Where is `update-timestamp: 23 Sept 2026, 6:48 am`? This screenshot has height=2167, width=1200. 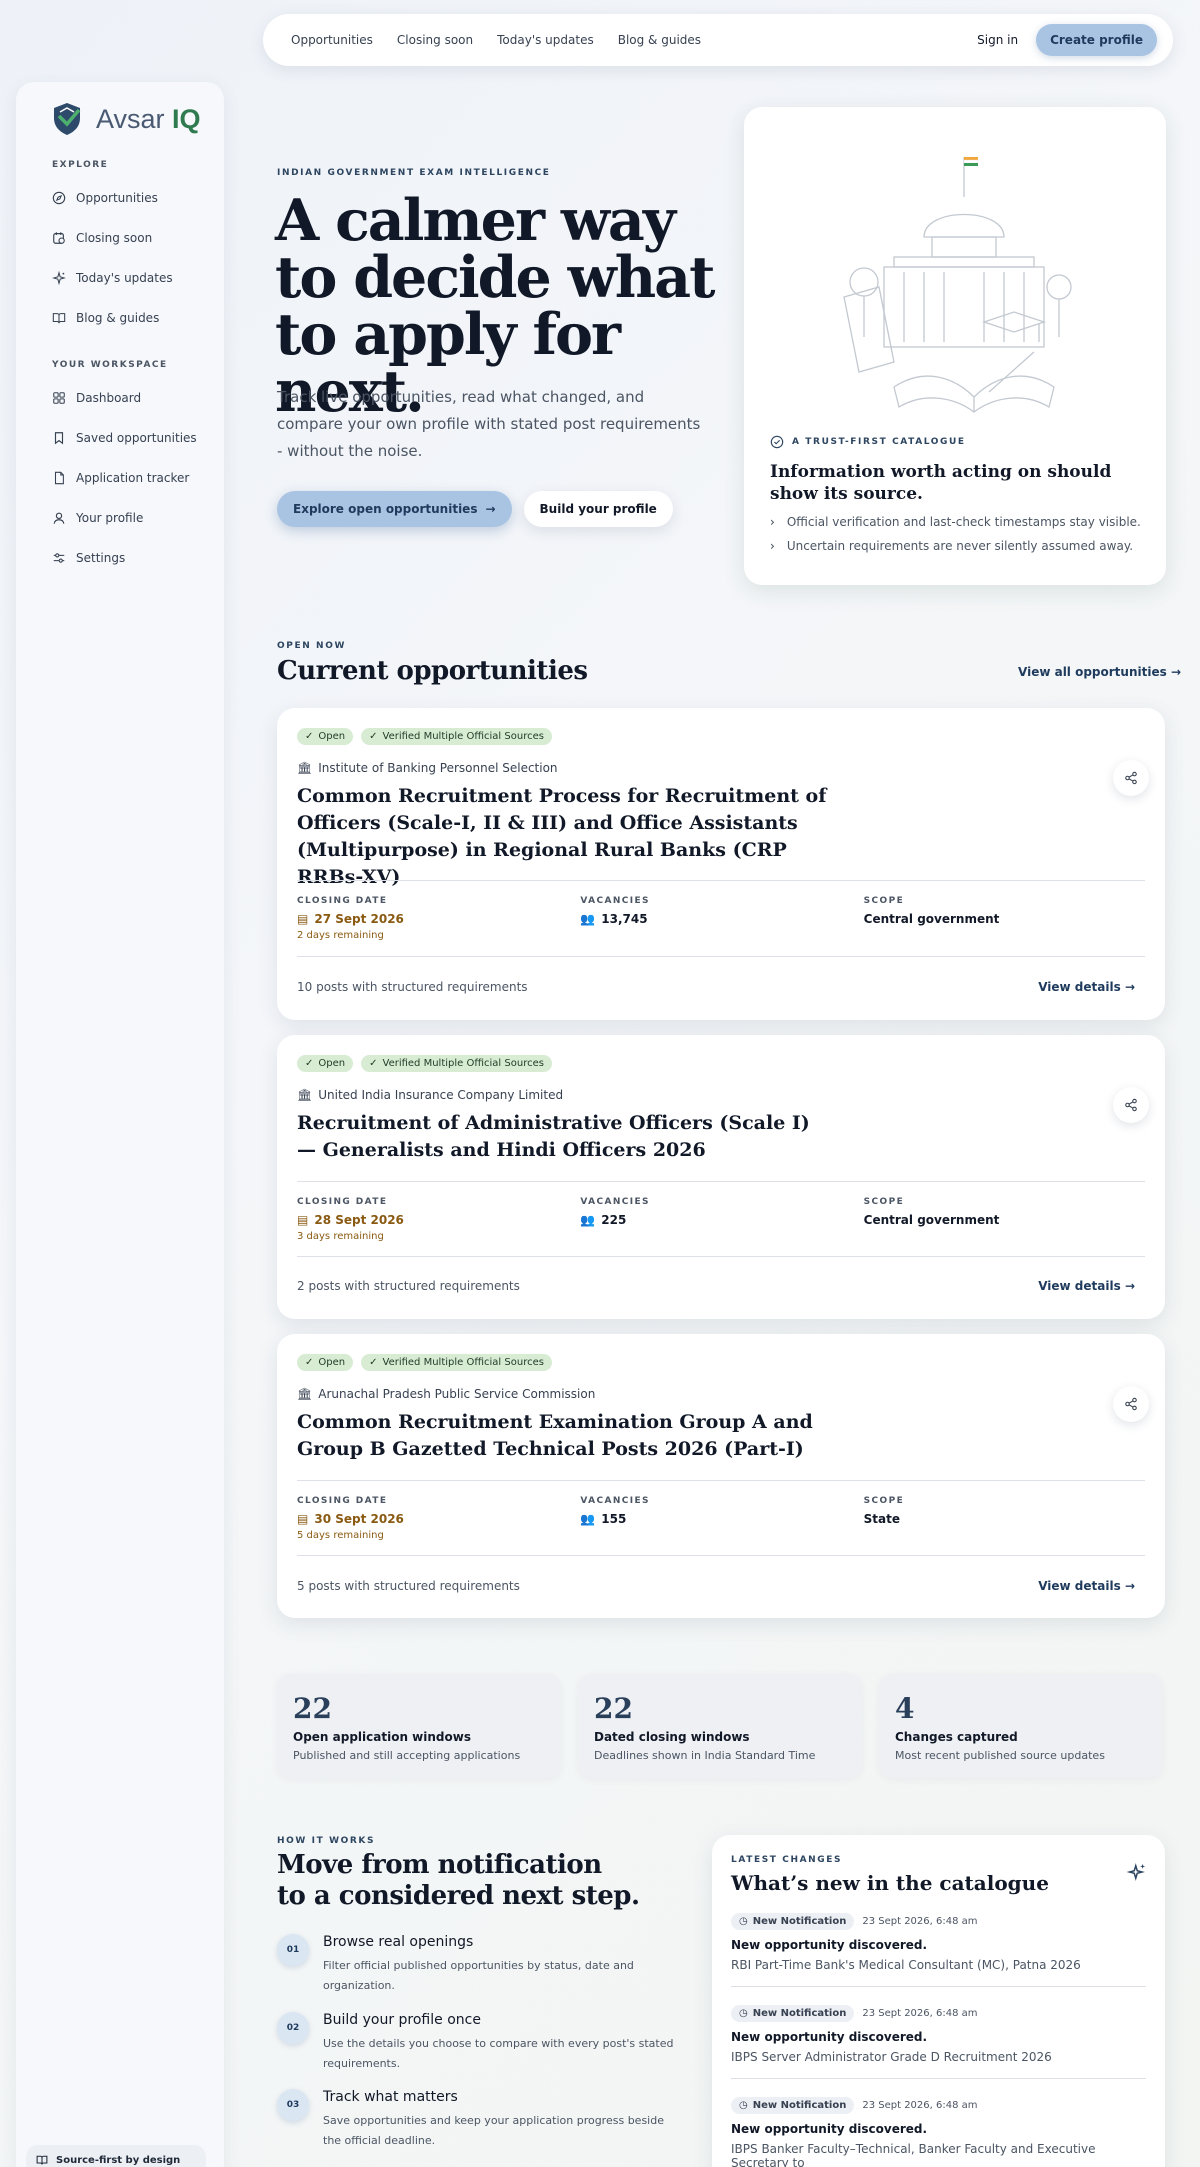
update-timestamp: 23 Sept 2026, 6:48 am is located at coordinates (920, 2105).